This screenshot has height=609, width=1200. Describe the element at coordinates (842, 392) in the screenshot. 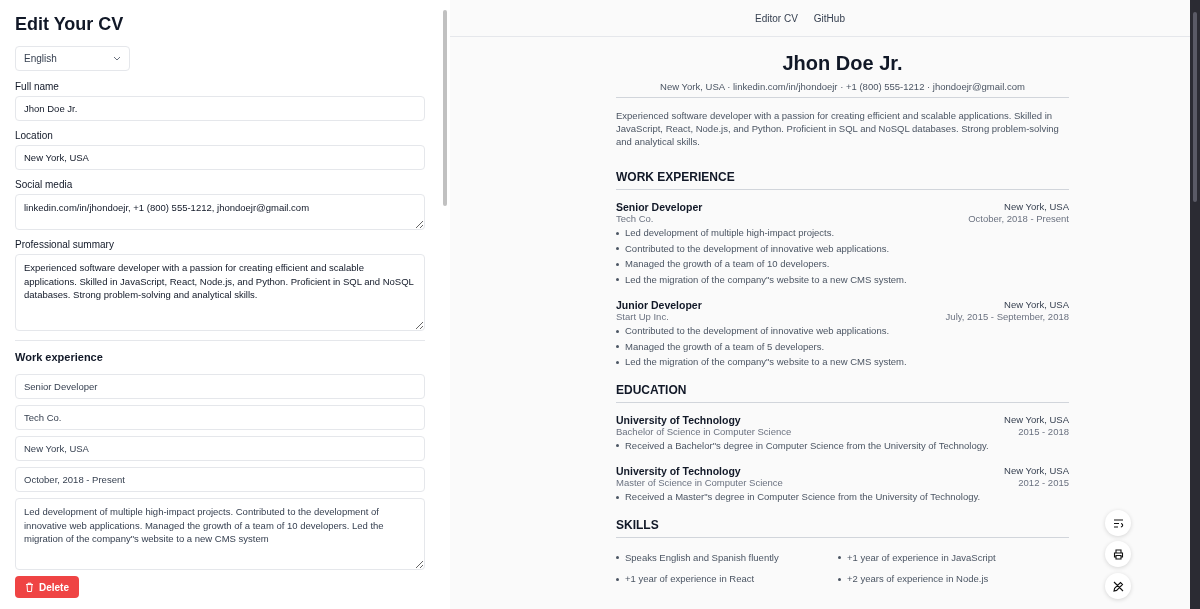

I see `section-heading: EDUCATION` at that location.